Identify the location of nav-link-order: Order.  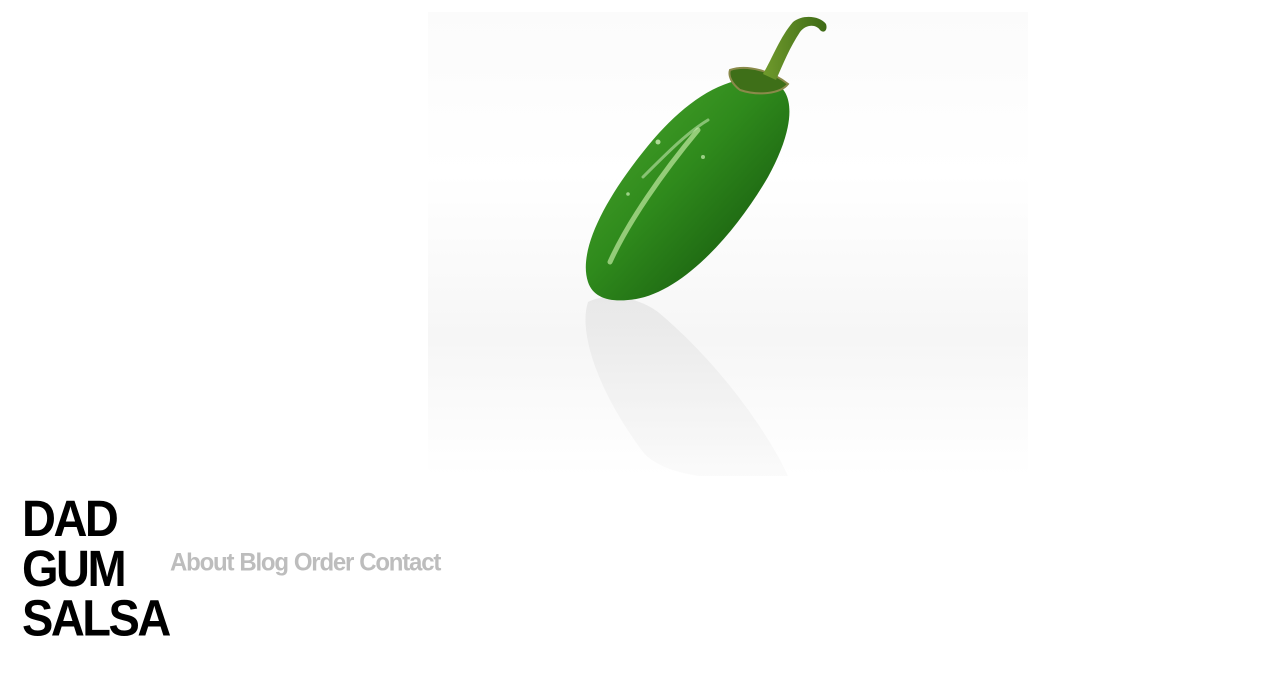
(324, 562).